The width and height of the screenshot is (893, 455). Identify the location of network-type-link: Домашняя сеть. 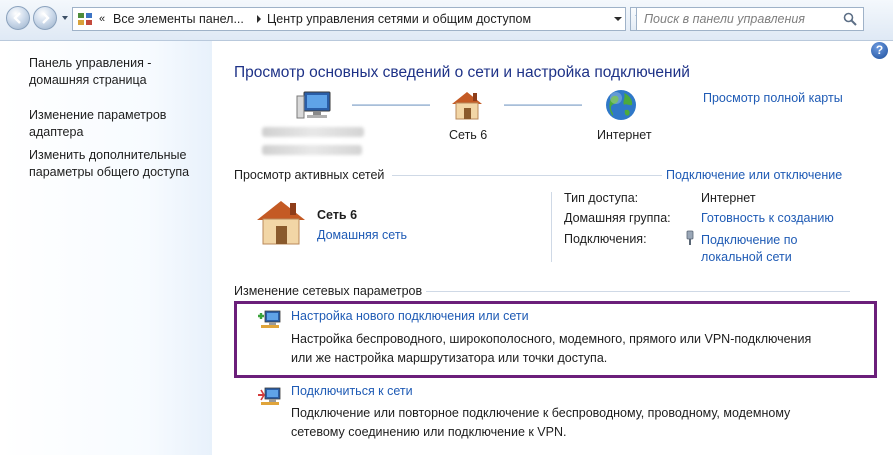
(362, 235).